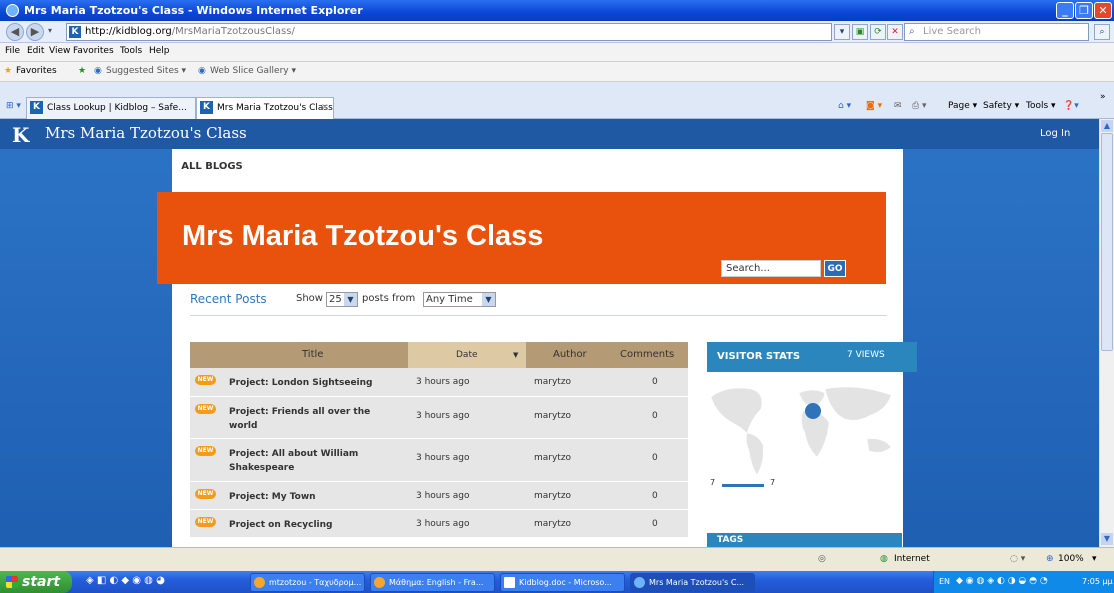  I want to click on col-author: Author, so click(570, 354).